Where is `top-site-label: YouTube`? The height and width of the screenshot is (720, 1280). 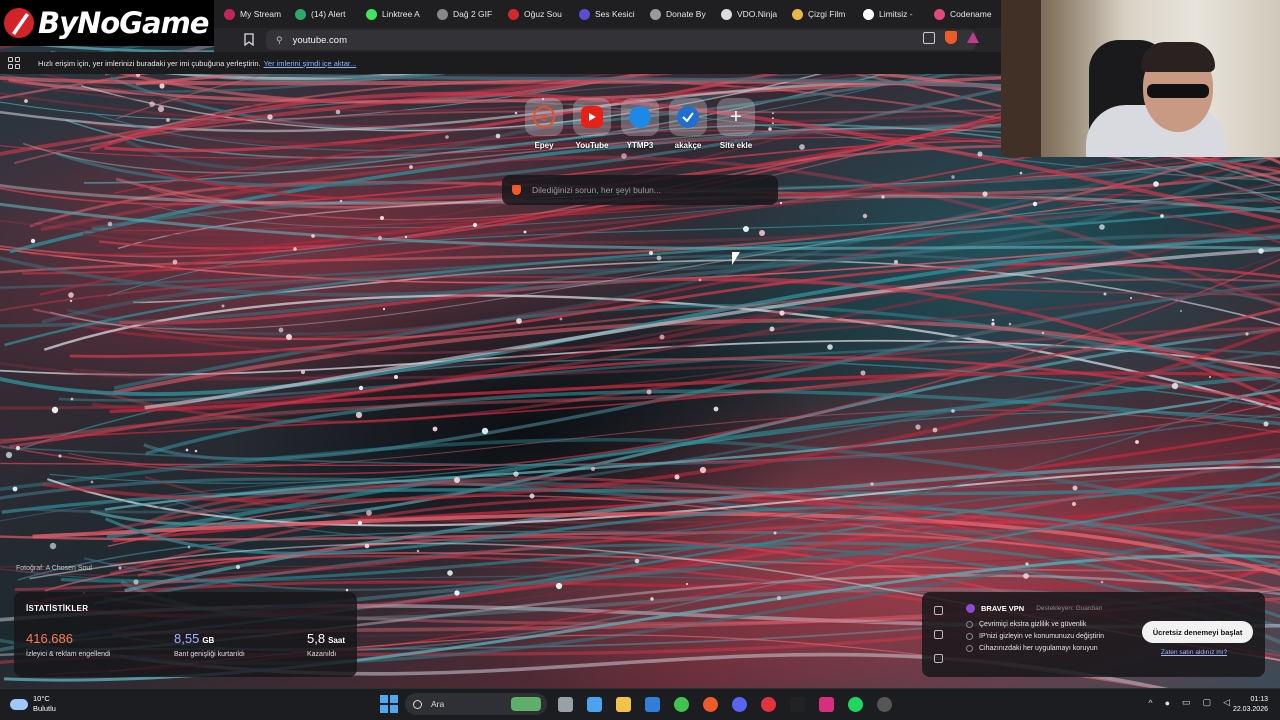
top-site-label: YouTube is located at coordinates (592, 145).